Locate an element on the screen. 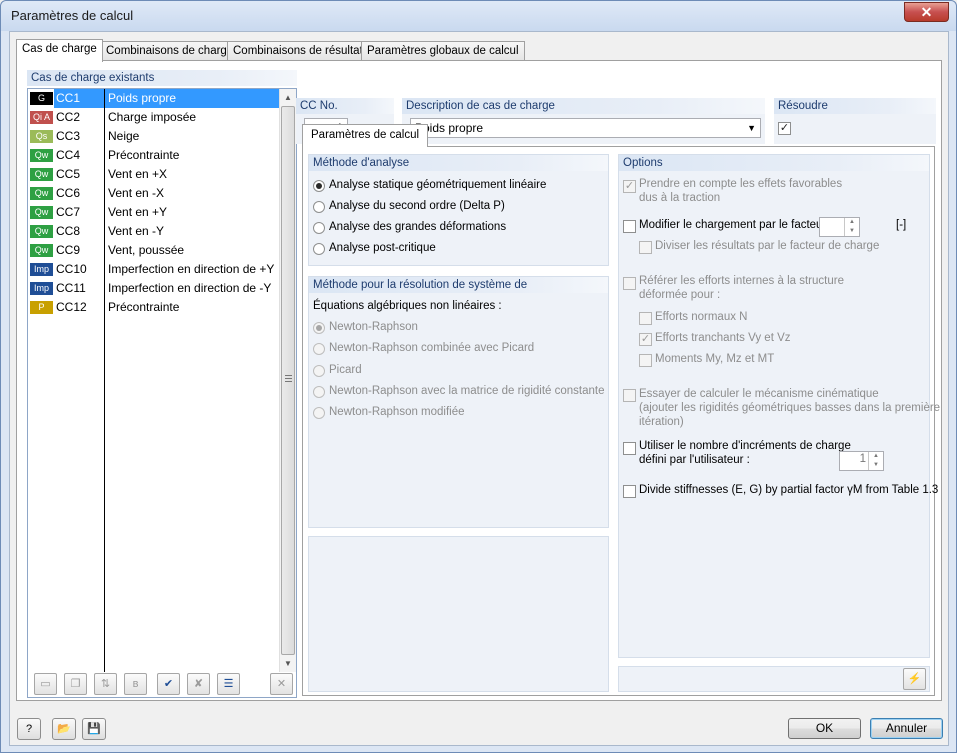 The image size is (957, 753). shear-forces-label: Efforts tranchants Vy et Vz is located at coordinates (723, 338).